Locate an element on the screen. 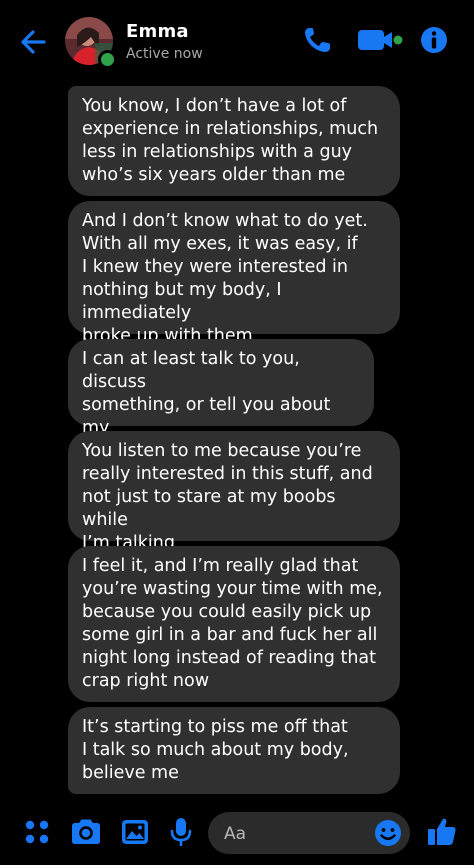 This screenshot has height=865, width=474. emoji-icon is located at coordinates (388, 833).